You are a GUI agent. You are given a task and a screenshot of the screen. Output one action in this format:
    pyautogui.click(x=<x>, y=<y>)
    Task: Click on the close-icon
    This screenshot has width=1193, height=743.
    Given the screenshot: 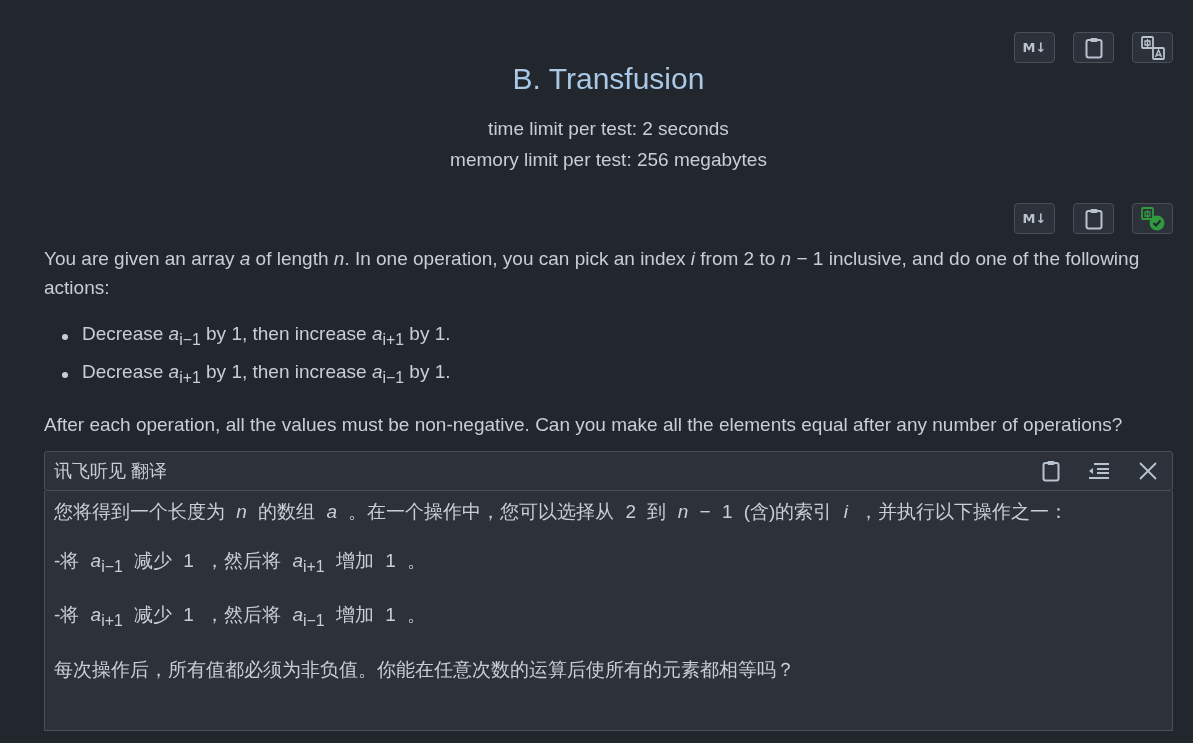 What is the action you would take?
    pyautogui.click(x=1148, y=470)
    